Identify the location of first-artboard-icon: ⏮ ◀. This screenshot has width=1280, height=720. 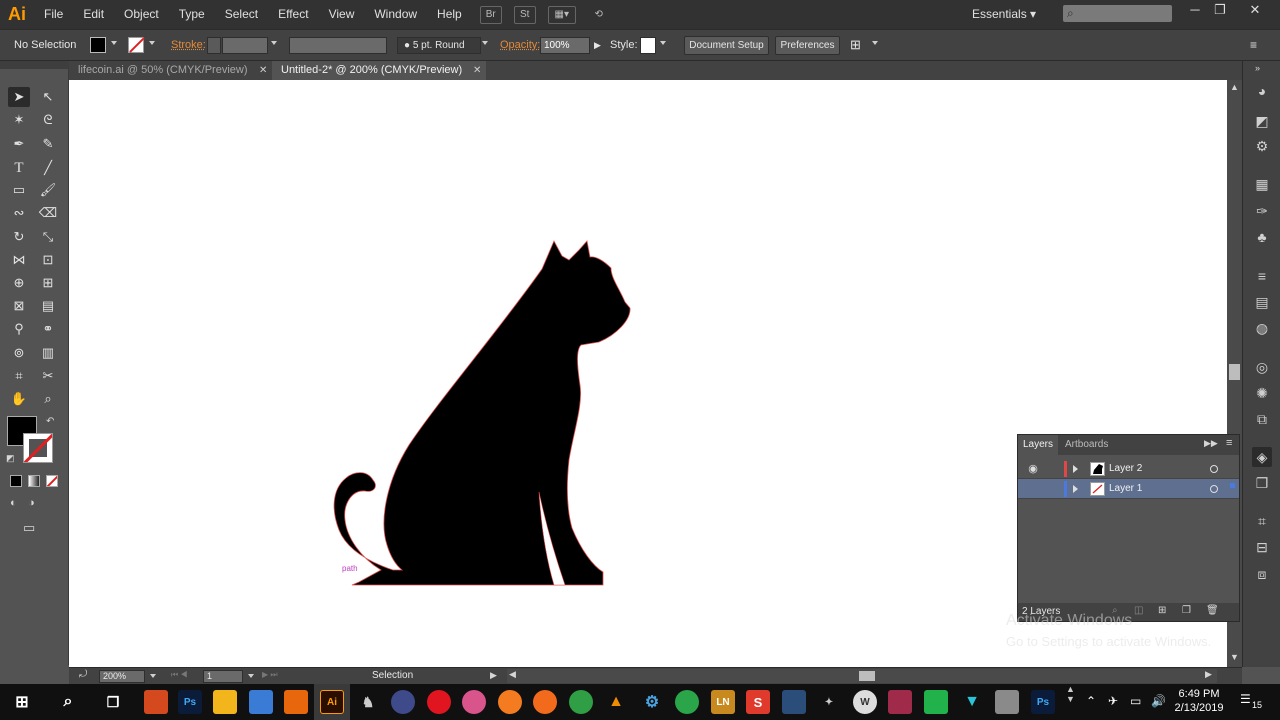
(179, 675).